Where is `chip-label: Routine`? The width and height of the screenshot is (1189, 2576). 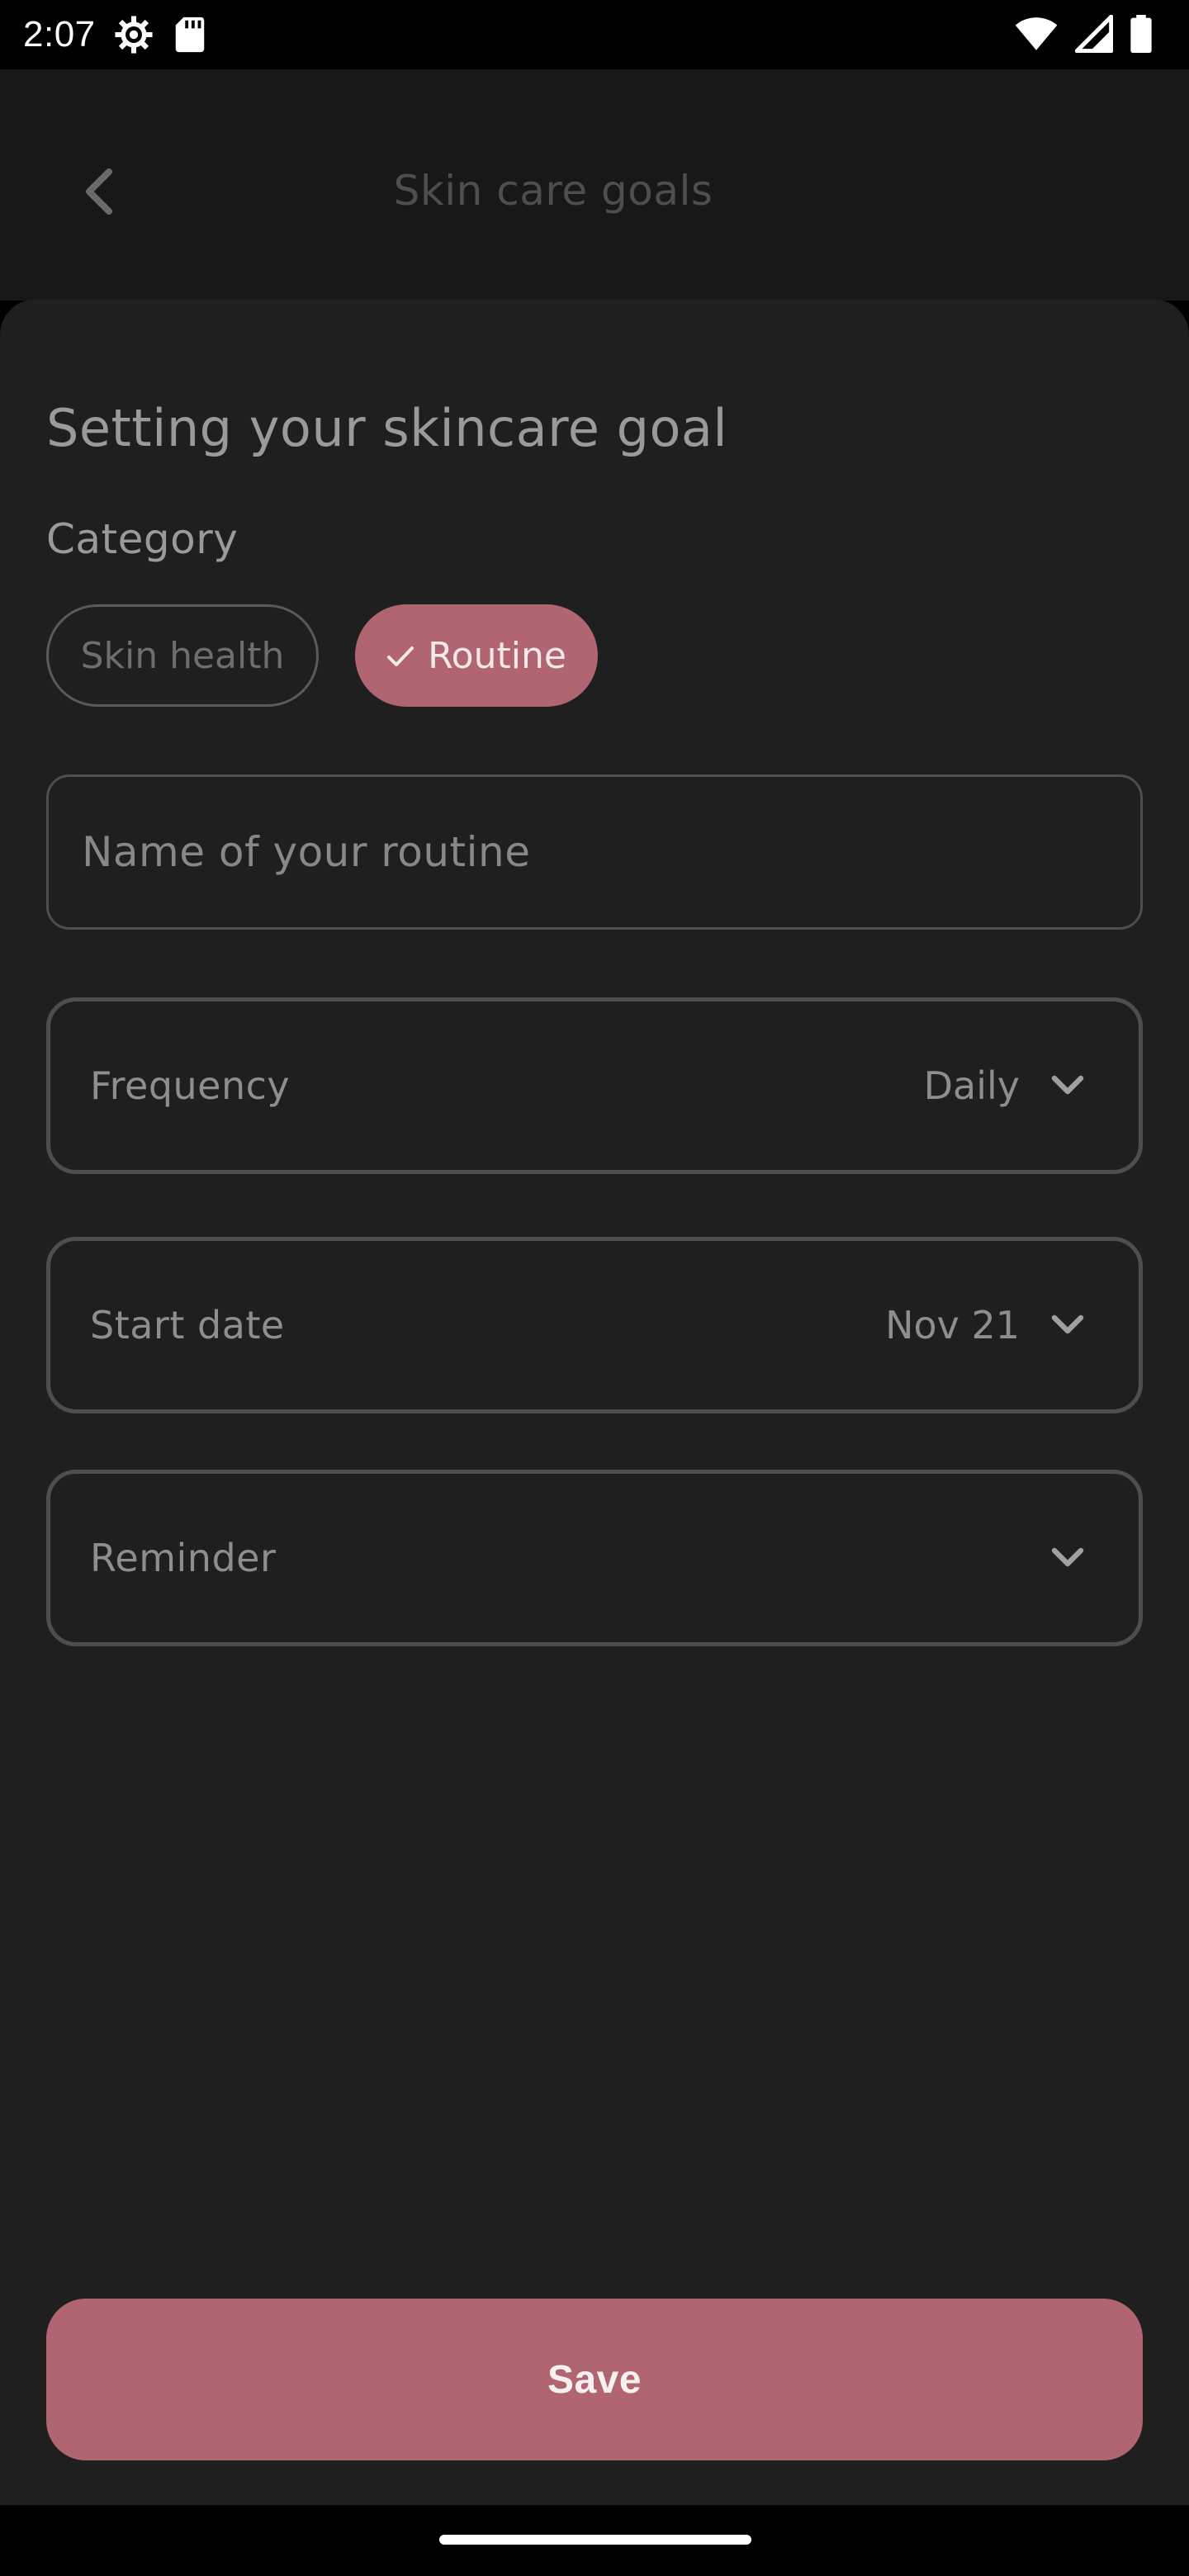 chip-label: Routine is located at coordinates (497, 655).